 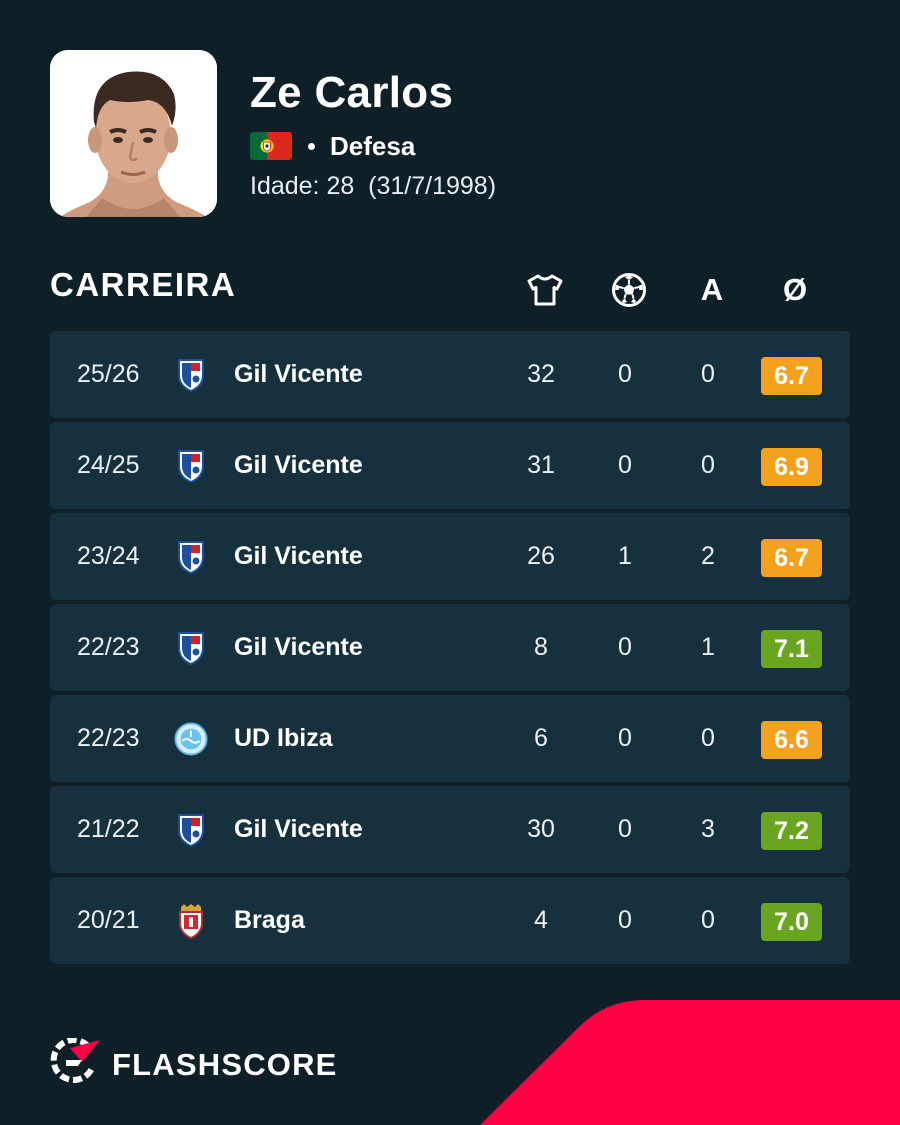 What do you see at coordinates (450, 738) in the screenshot?
I see `career-row: 22/23 UD Ibiza 6 0 0 6.6` at bounding box center [450, 738].